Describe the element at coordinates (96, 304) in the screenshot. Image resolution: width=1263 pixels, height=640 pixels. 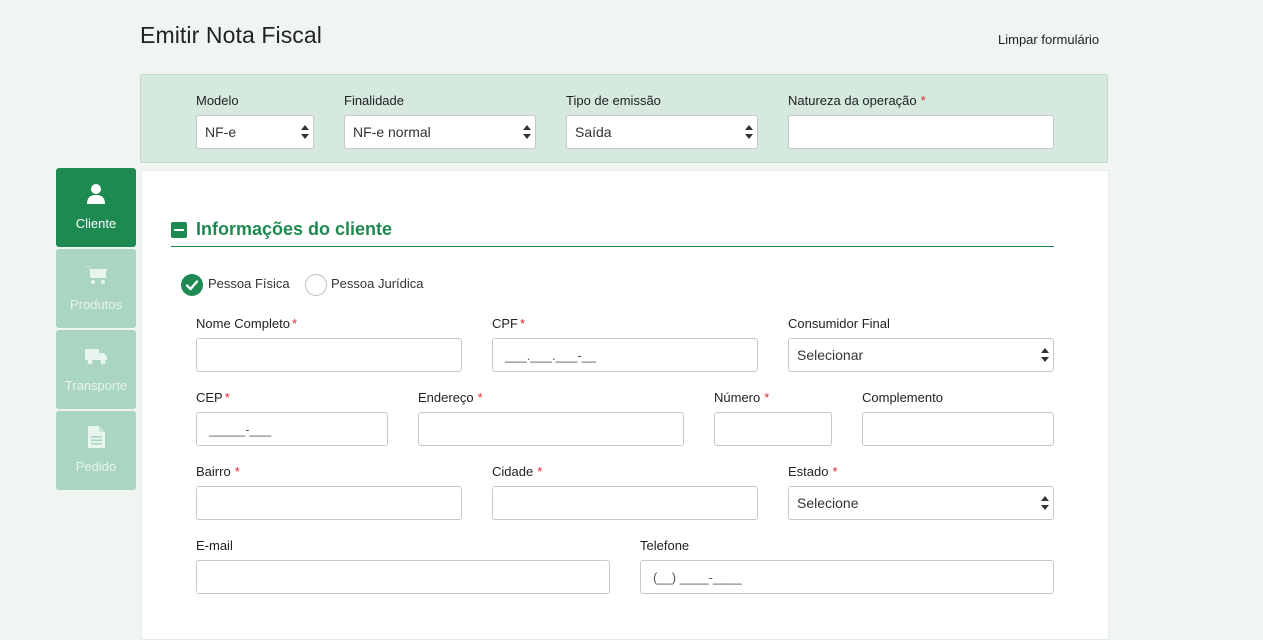
I see `sidebar-tab-label: Produtos` at that location.